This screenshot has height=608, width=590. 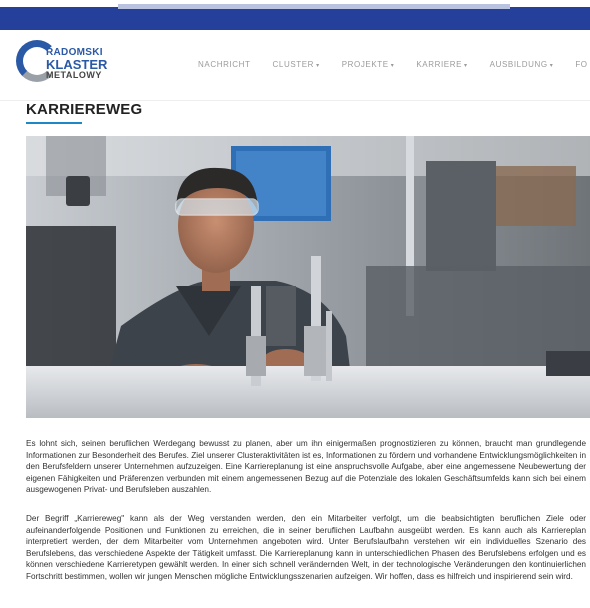 What do you see at coordinates (365, 64) in the screenshot?
I see `nav-item-label: PROJEKTE` at bounding box center [365, 64].